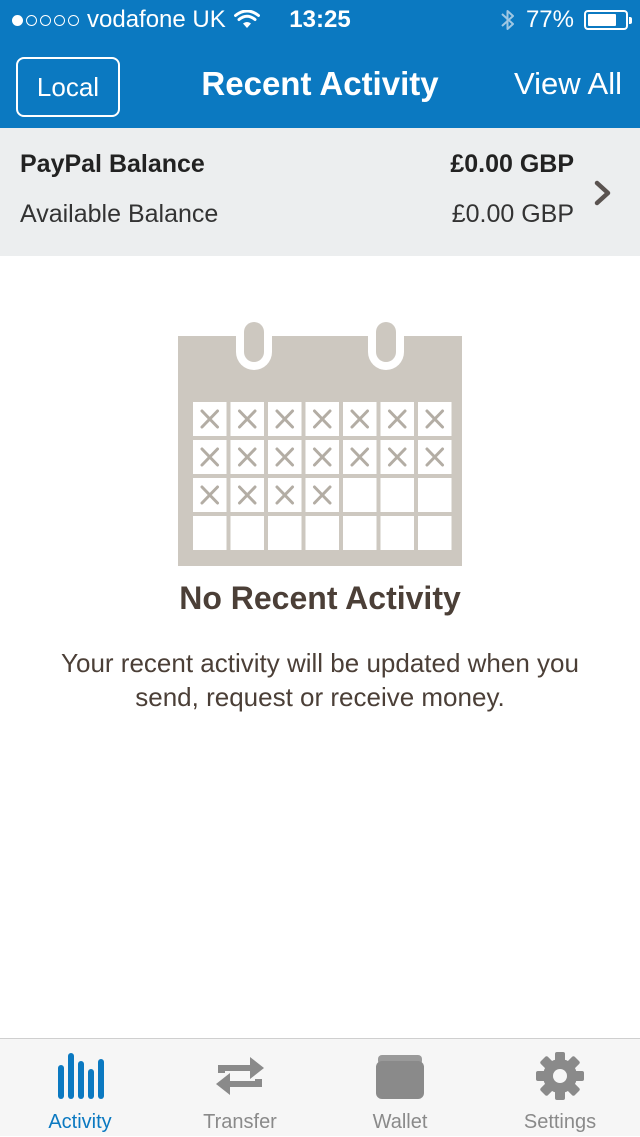 The width and height of the screenshot is (640, 1137). I want to click on chevron-right-icon, so click(603, 193).